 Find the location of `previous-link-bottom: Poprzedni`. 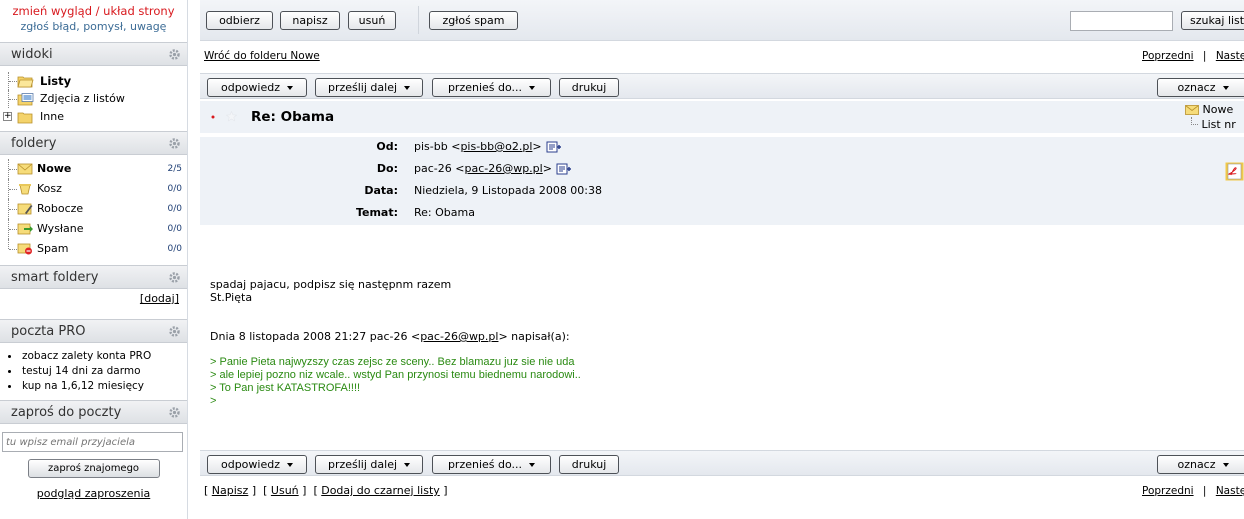

previous-link-bottom: Poprzedni is located at coordinates (1168, 491).